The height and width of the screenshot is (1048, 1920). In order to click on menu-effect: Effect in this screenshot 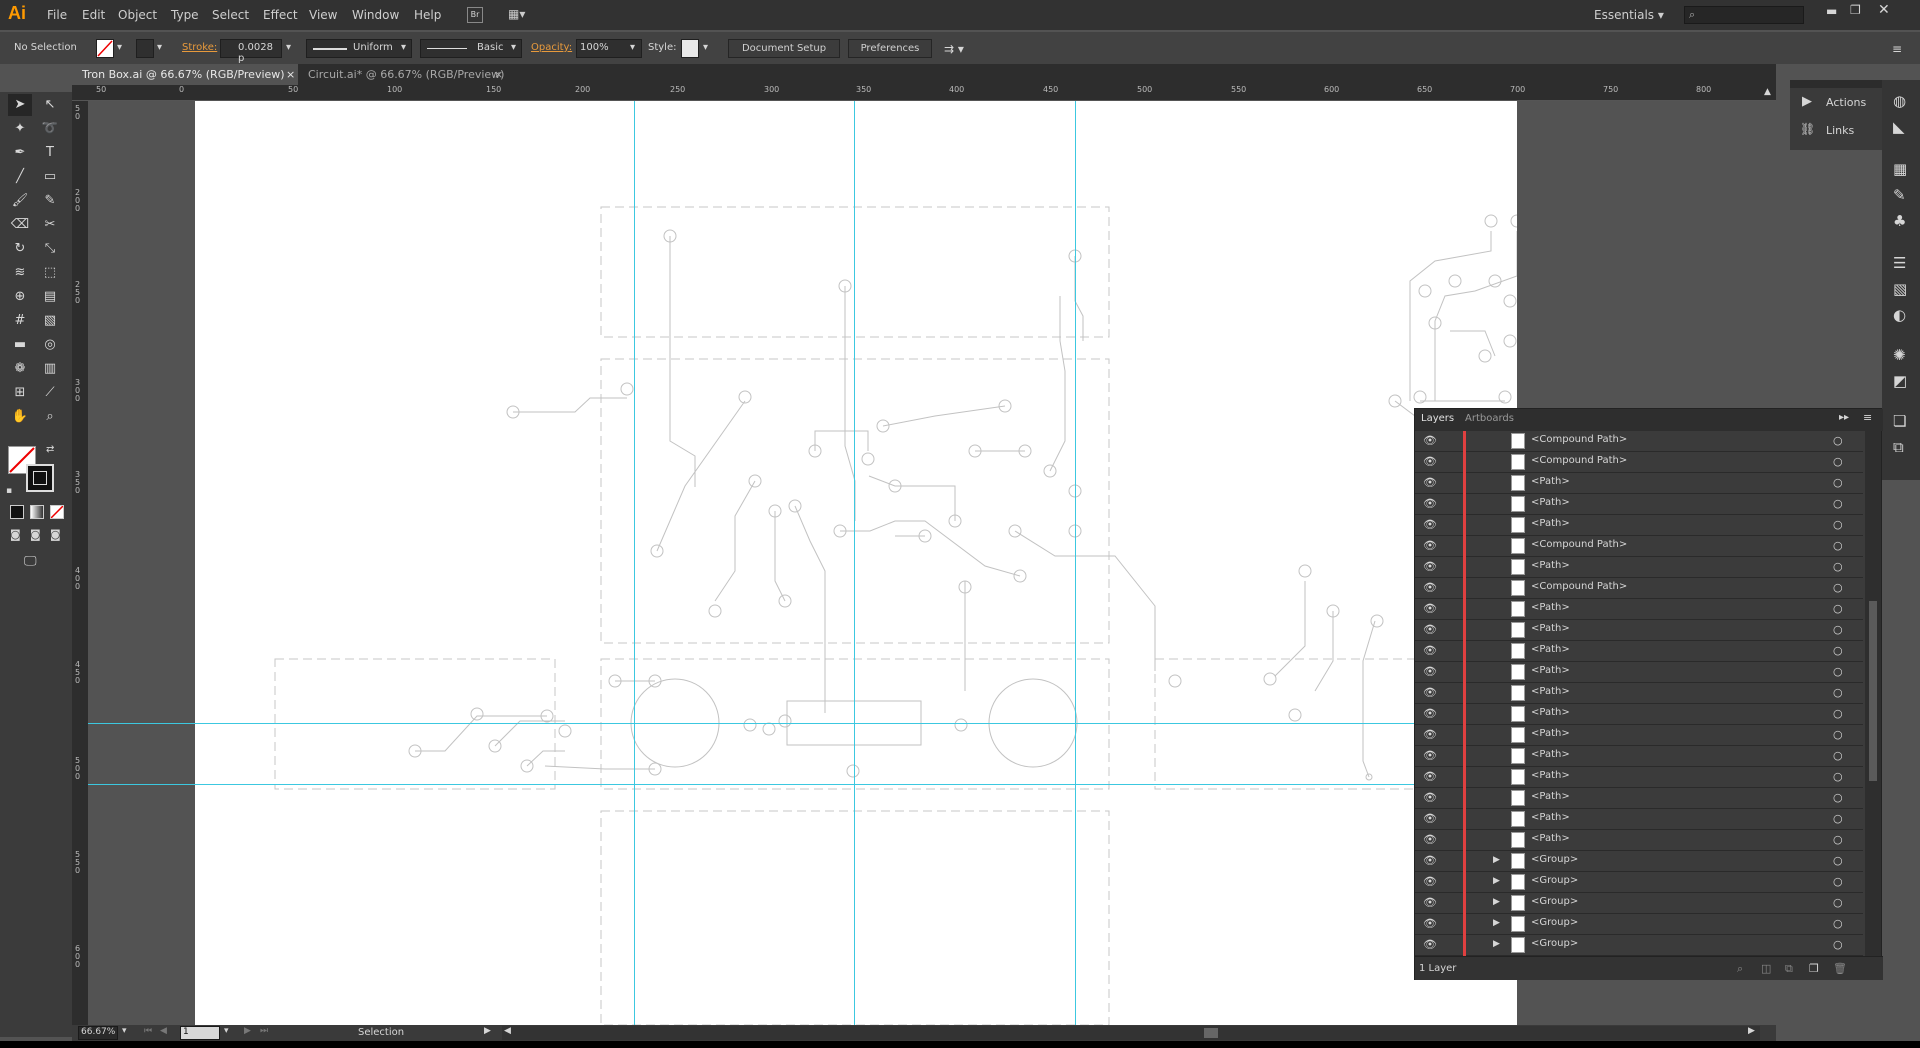, I will do `click(280, 15)`.